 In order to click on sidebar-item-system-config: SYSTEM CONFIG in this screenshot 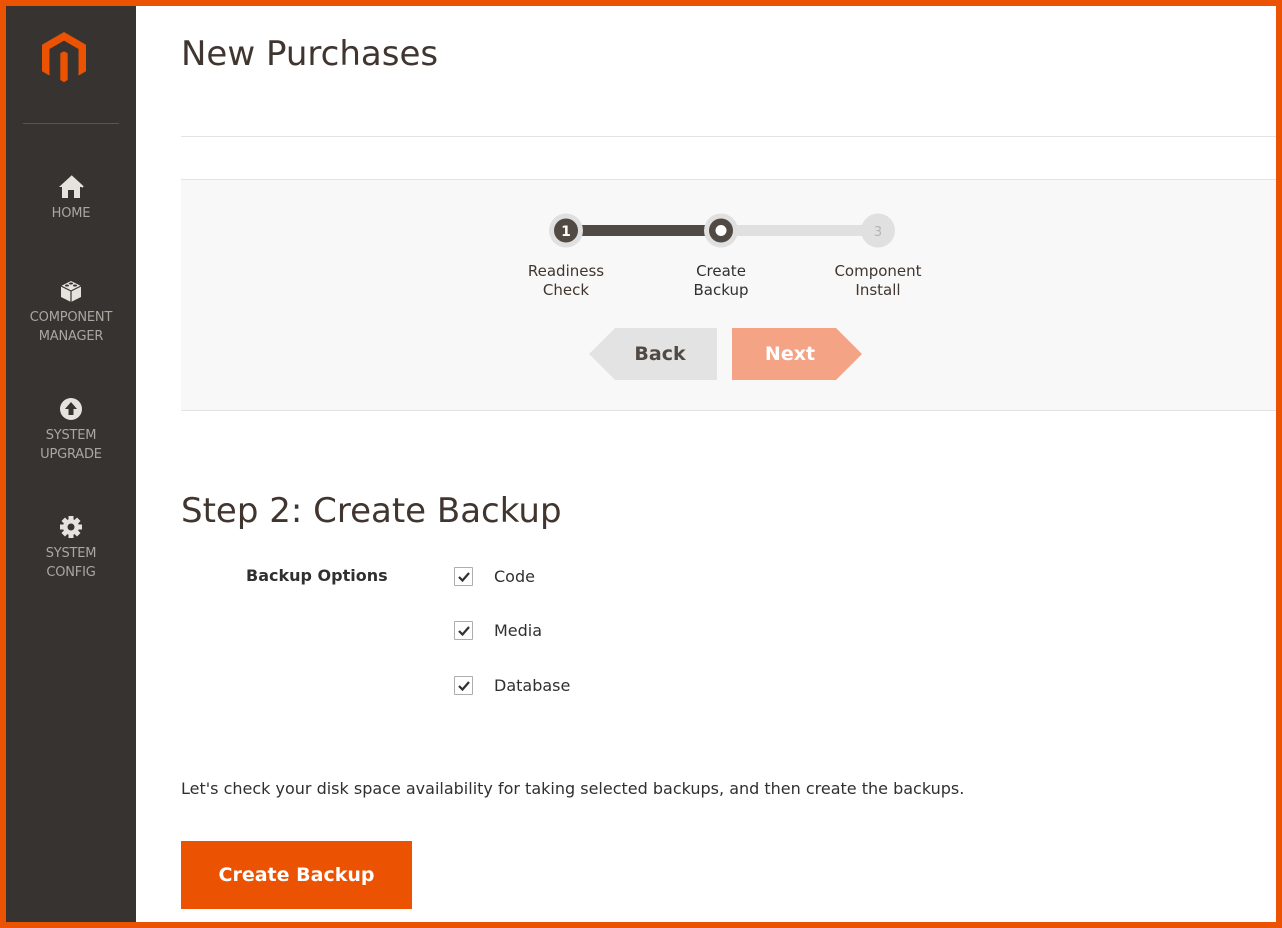, I will do `click(71, 548)`.